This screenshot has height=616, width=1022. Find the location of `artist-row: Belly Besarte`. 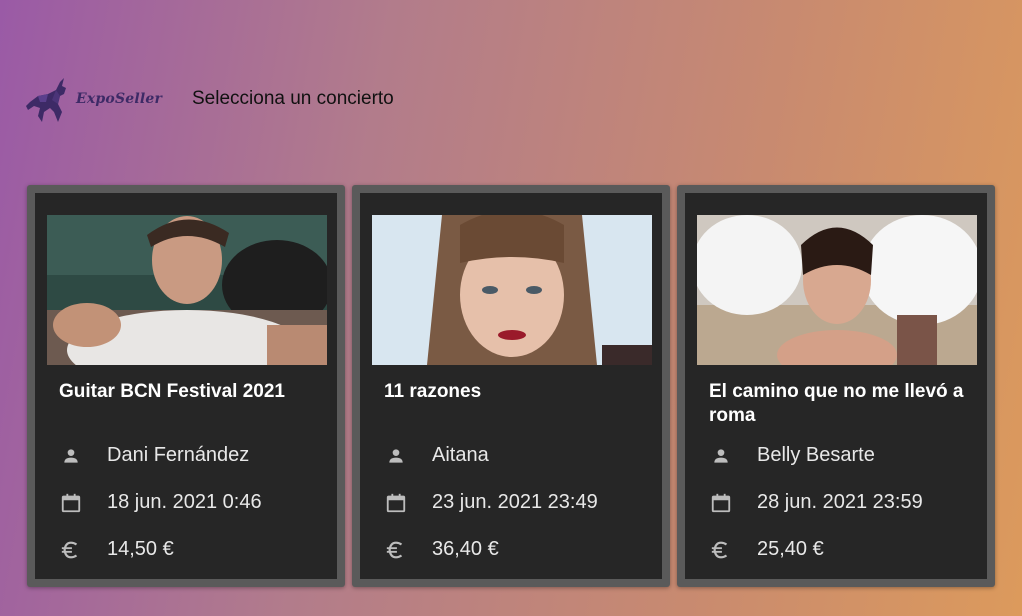

artist-row: Belly Besarte is located at coordinates (842, 455).